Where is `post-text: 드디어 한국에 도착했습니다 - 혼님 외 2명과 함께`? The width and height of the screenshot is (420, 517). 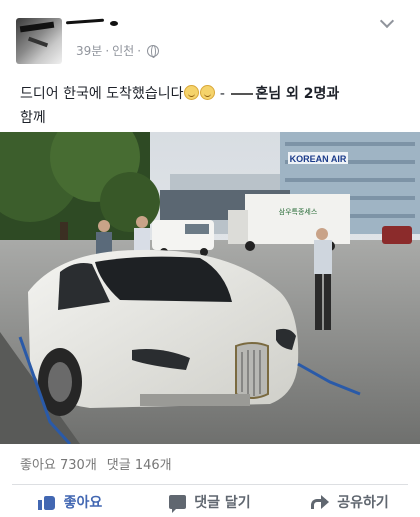
post-text: 드디어 한국에 도착했습니다 - 혼님 외 2명과 함께 is located at coordinates (210, 106).